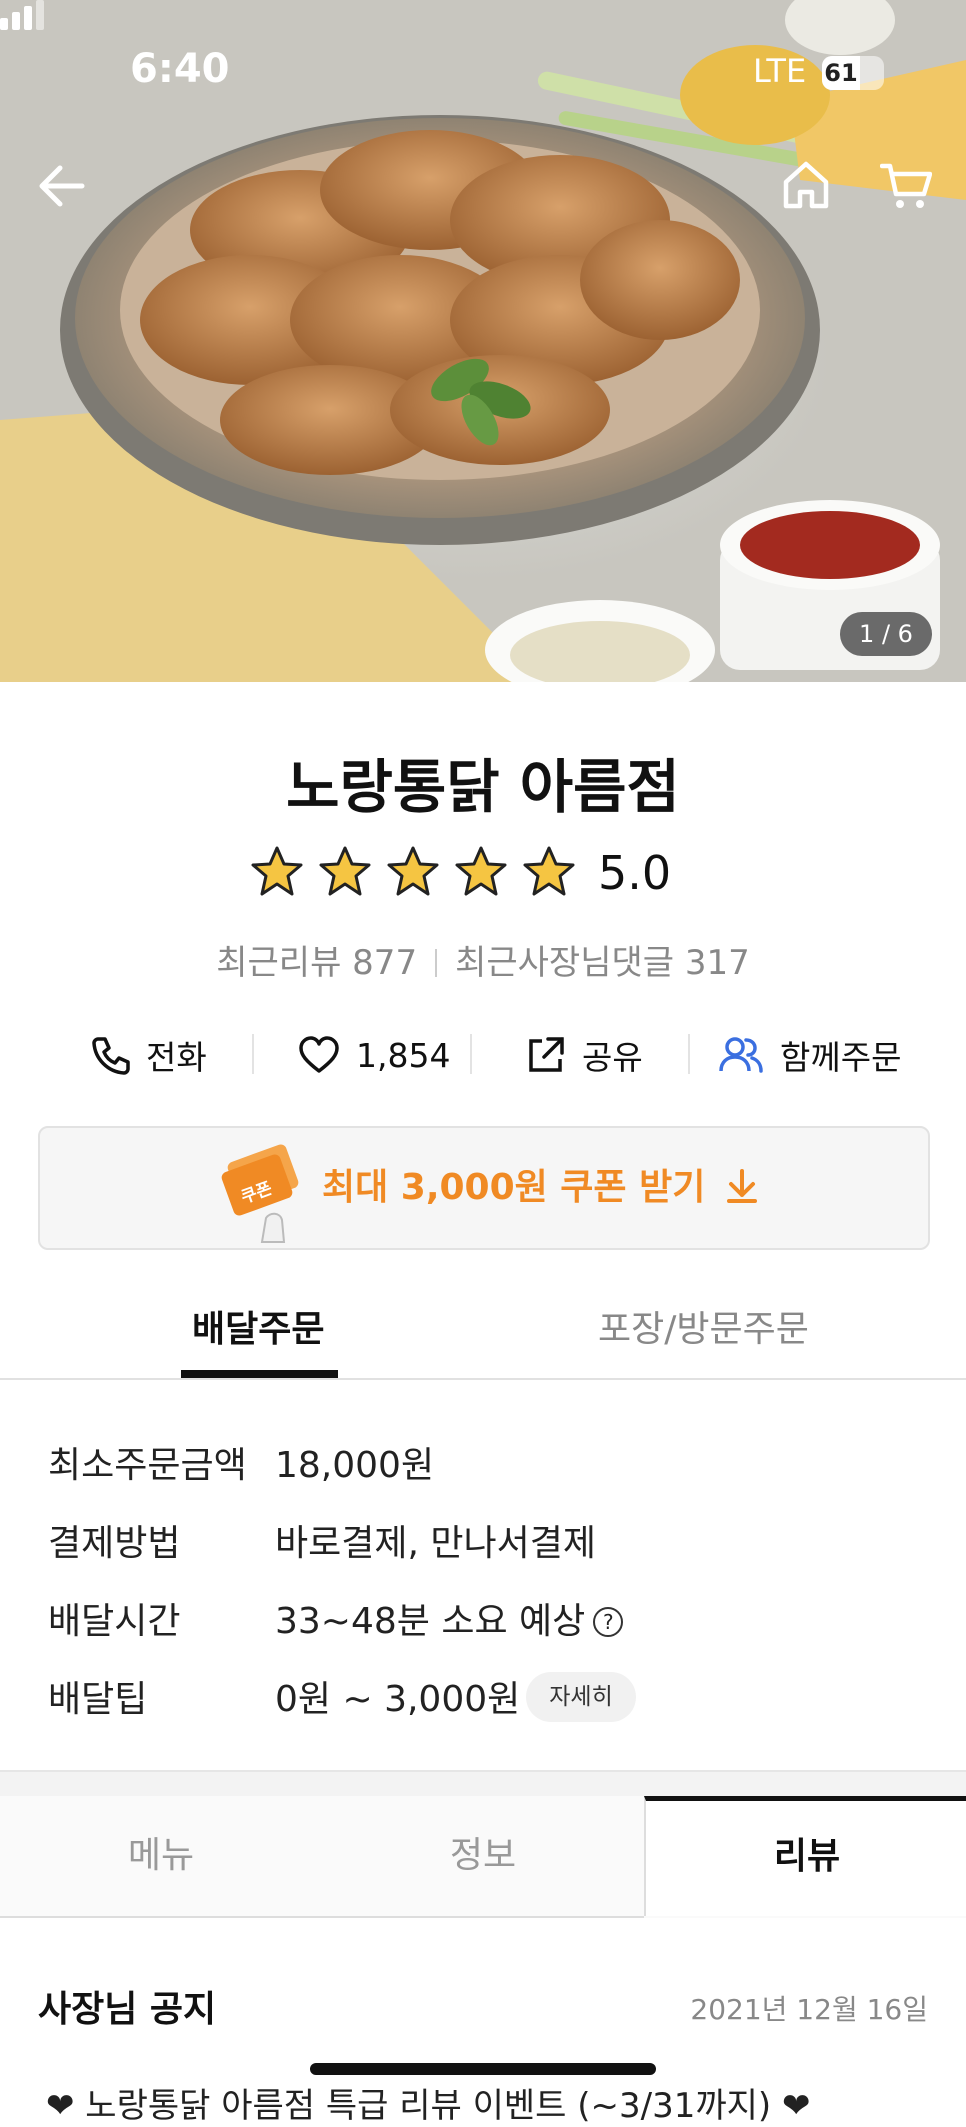  Describe the element at coordinates (260, 1193) in the screenshot. I see `coupon-ticket-icon: 쿠폰` at that location.